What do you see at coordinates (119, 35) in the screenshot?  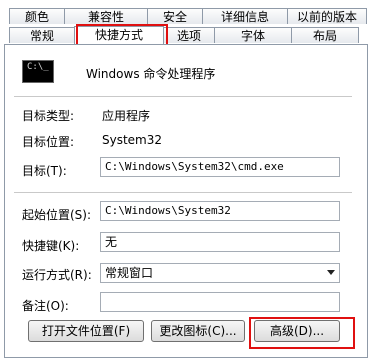 I see `tab-shortcut: 快捷方式` at bounding box center [119, 35].